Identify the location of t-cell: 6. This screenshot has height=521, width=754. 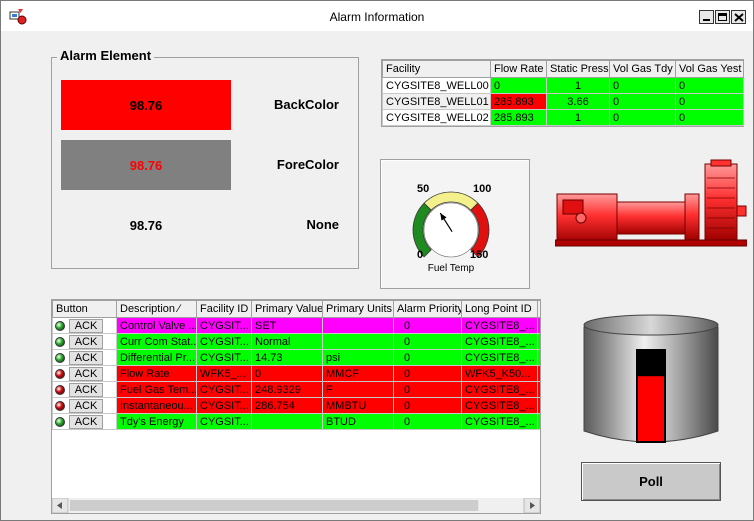
(538, 325).